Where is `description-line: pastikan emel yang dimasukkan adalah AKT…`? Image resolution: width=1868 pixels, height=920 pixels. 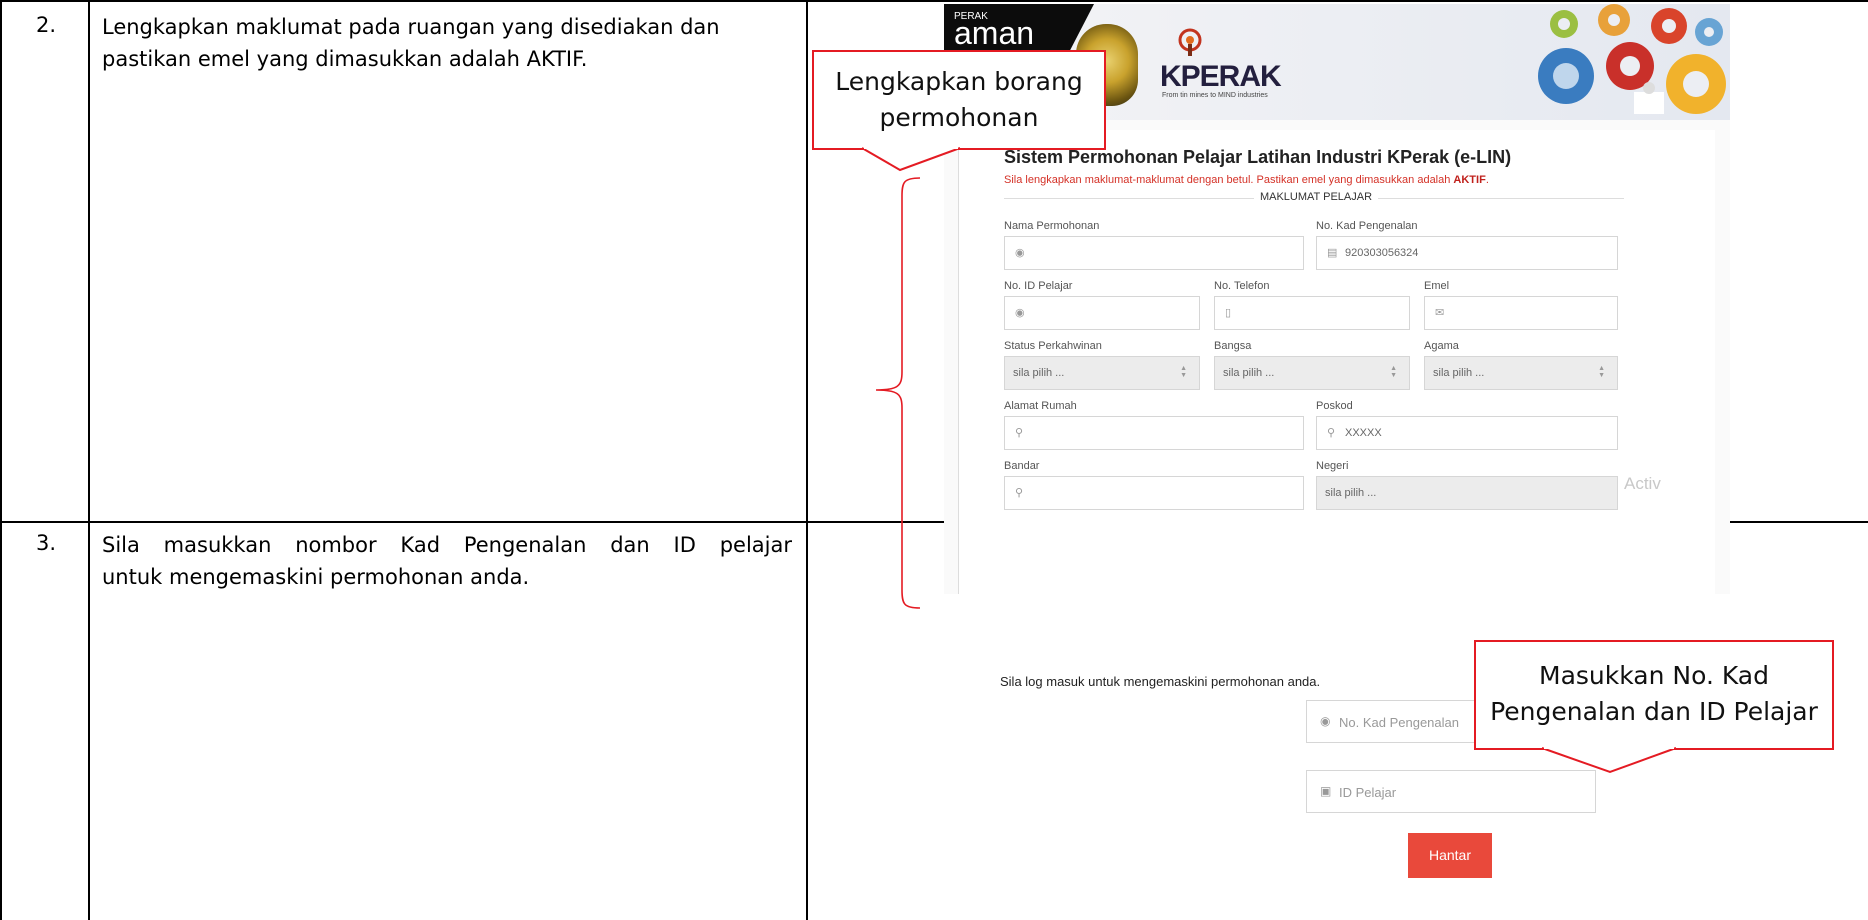
description-line: pastikan emel yang dimasukkan adalah AKT… is located at coordinates (345, 59).